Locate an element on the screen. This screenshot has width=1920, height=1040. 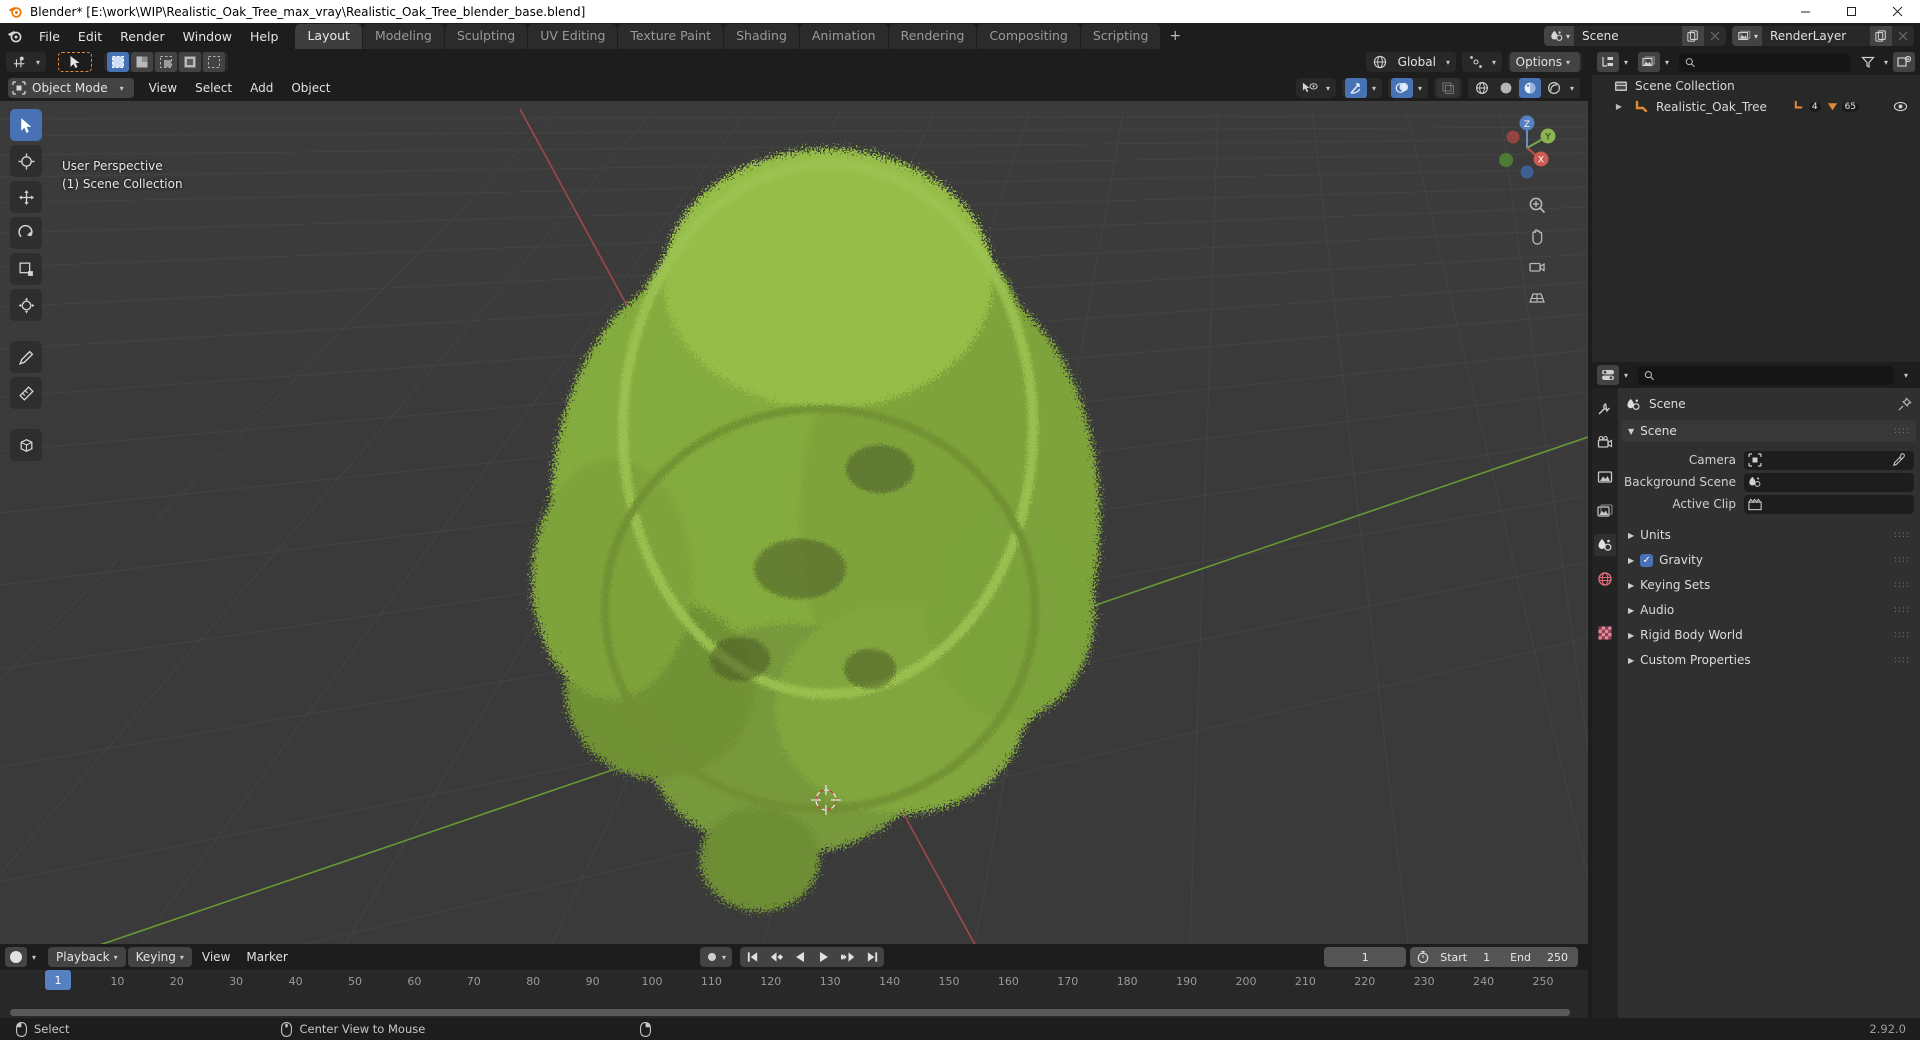
orientation-chevron-down-icon: ▾ is located at coordinates (1448, 62).